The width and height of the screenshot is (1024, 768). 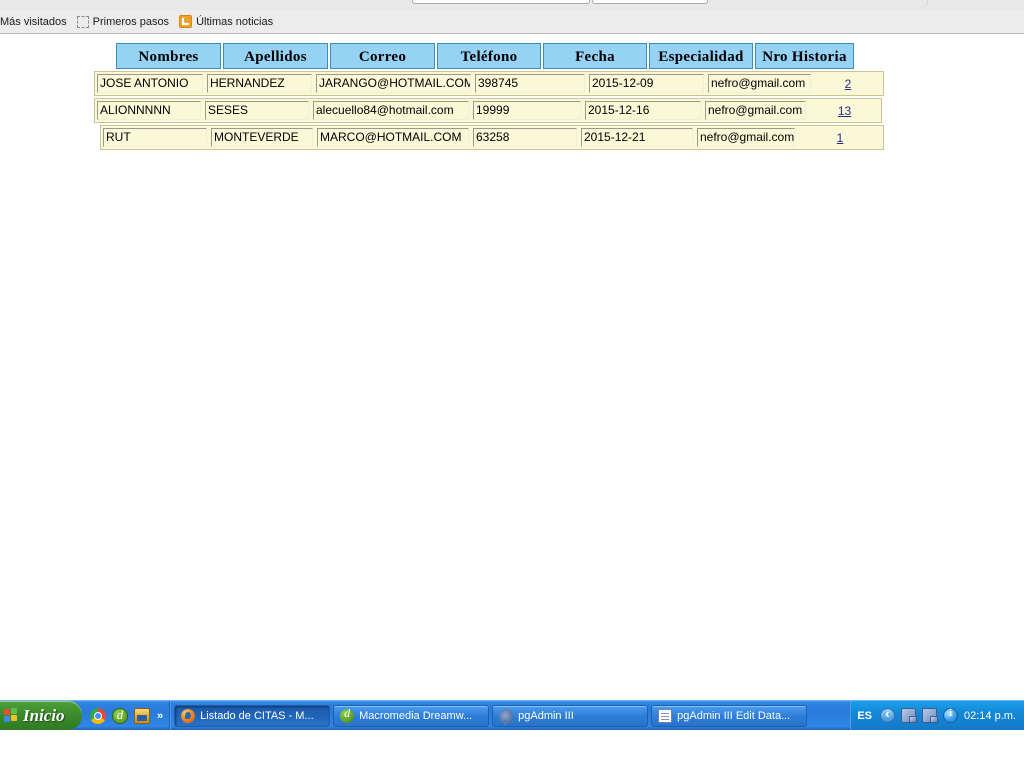 I want to click on cell-apellidos: SESES, so click(x=257, y=110).